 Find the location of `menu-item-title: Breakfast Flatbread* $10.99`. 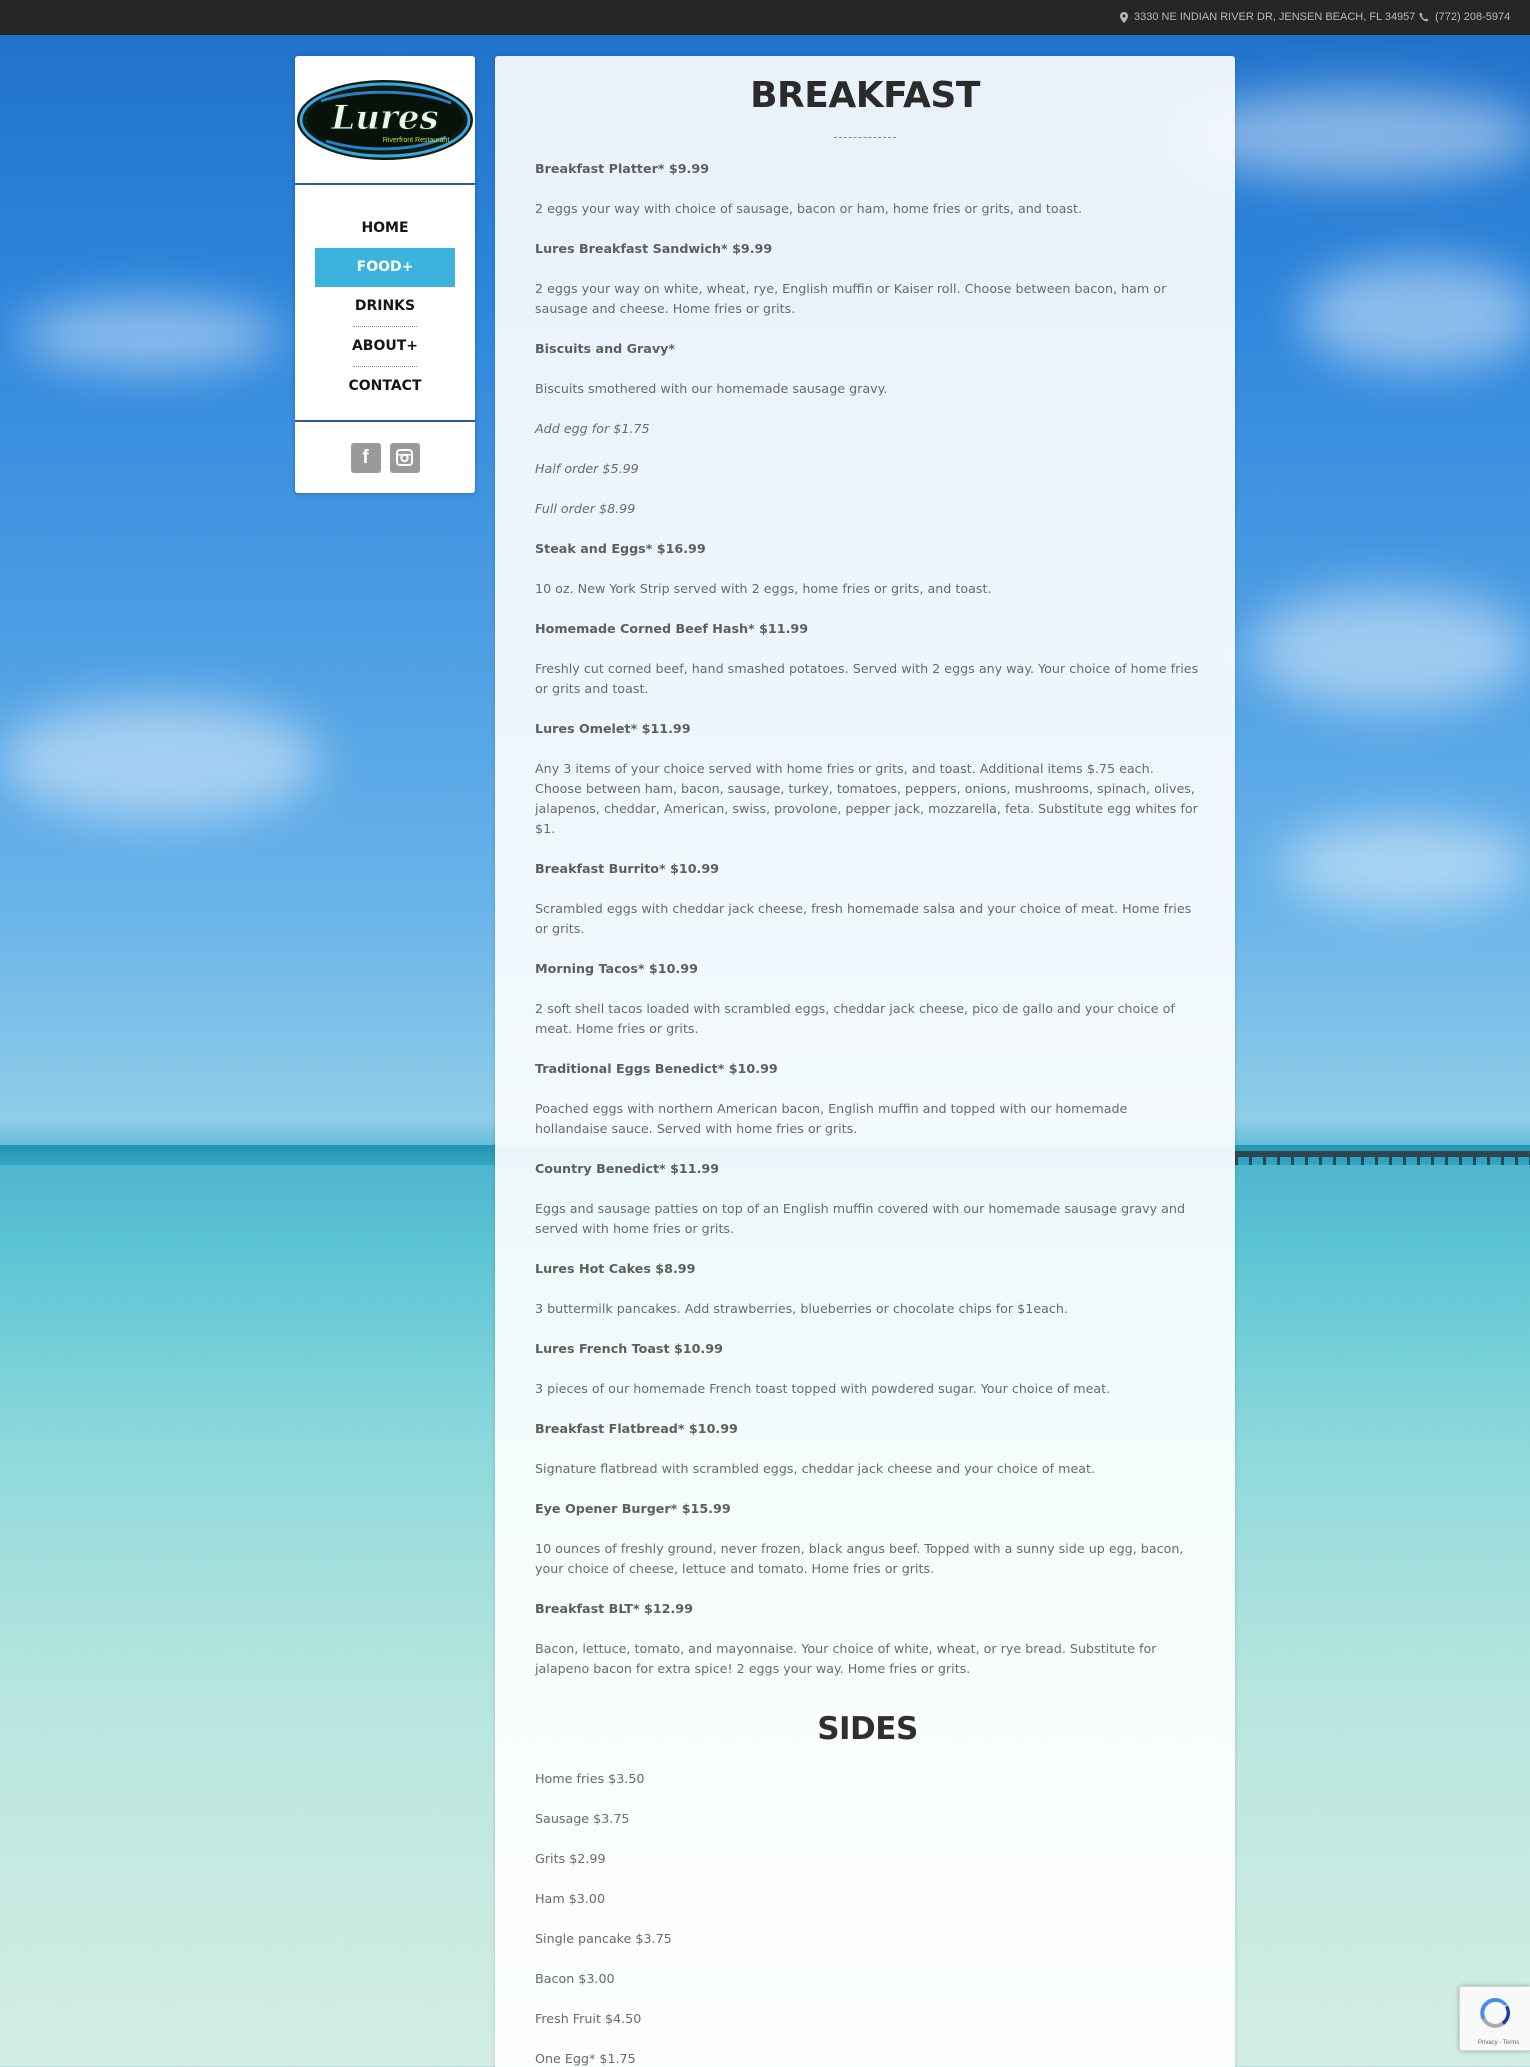

menu-item-title: Breakfast Flatbread* $10.99 is located at coordinates (636, 1428).